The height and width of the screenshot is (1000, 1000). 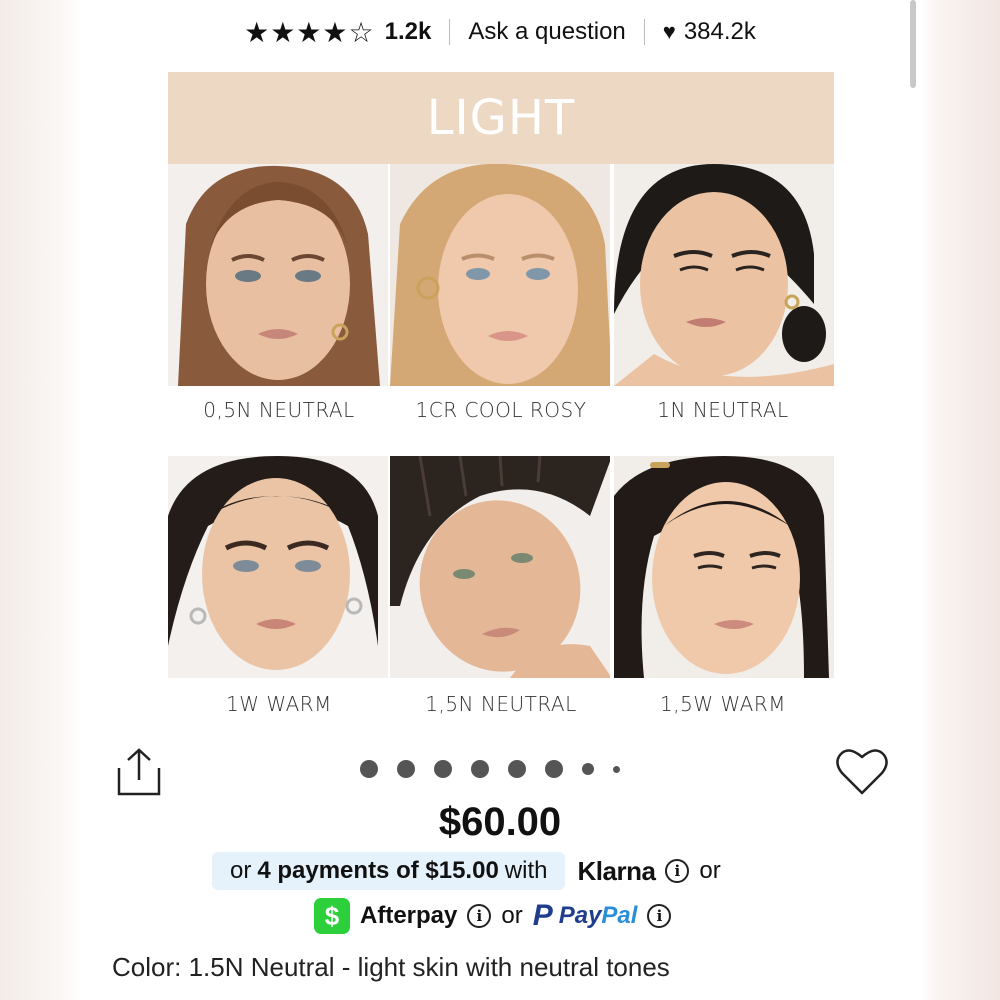 I want to click on klarna-logo: Klarna, so click(x=616, y=870).